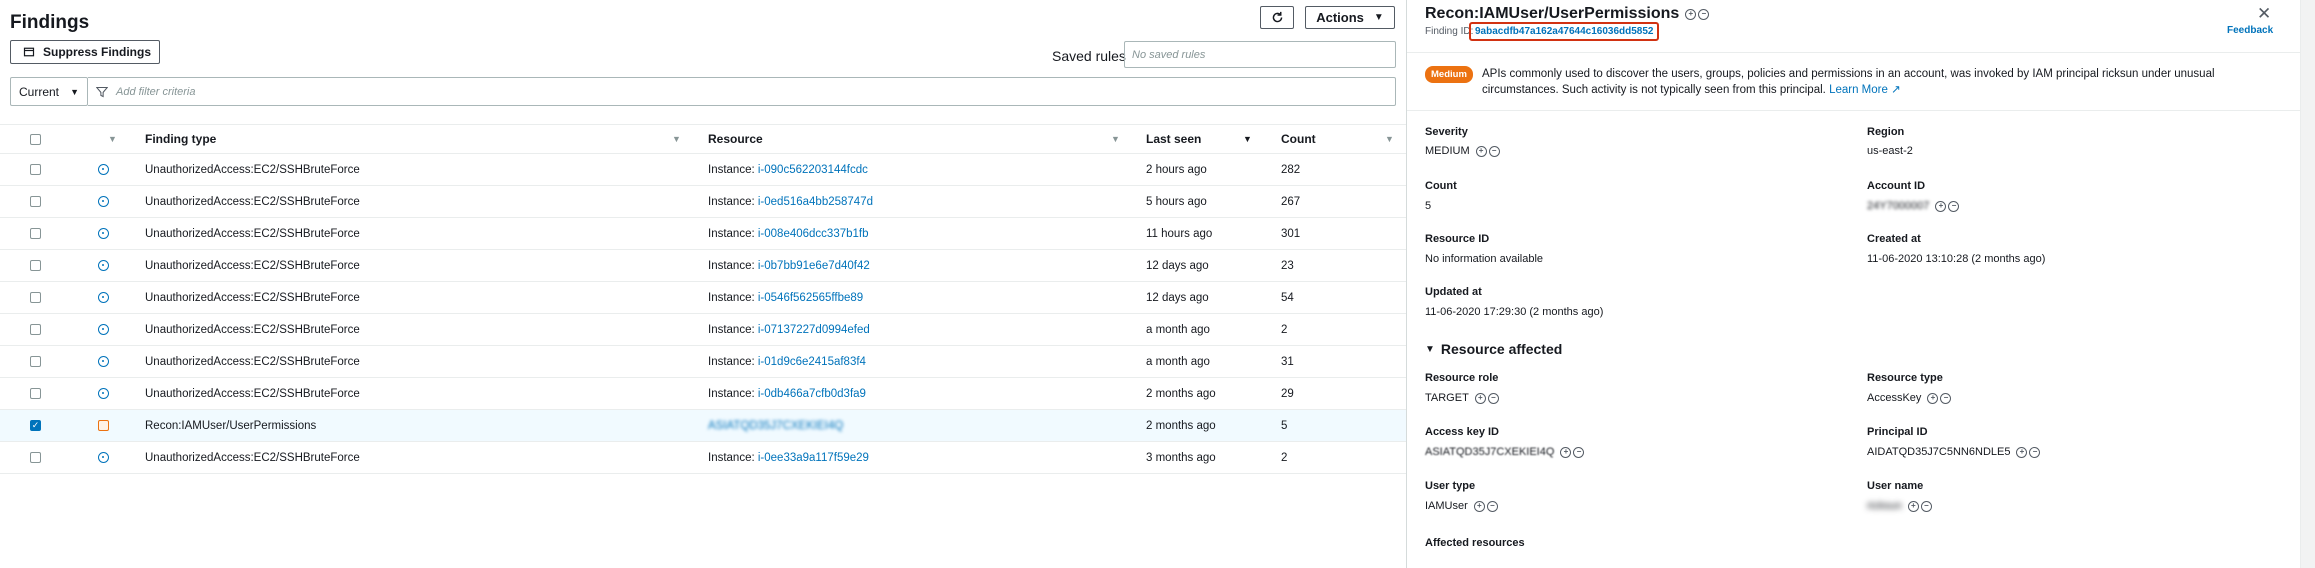 The height and width of the screenshot is (568, 2315). I want to click on resource-link: i-008e406dcc337b1fb, so click(813, 234).